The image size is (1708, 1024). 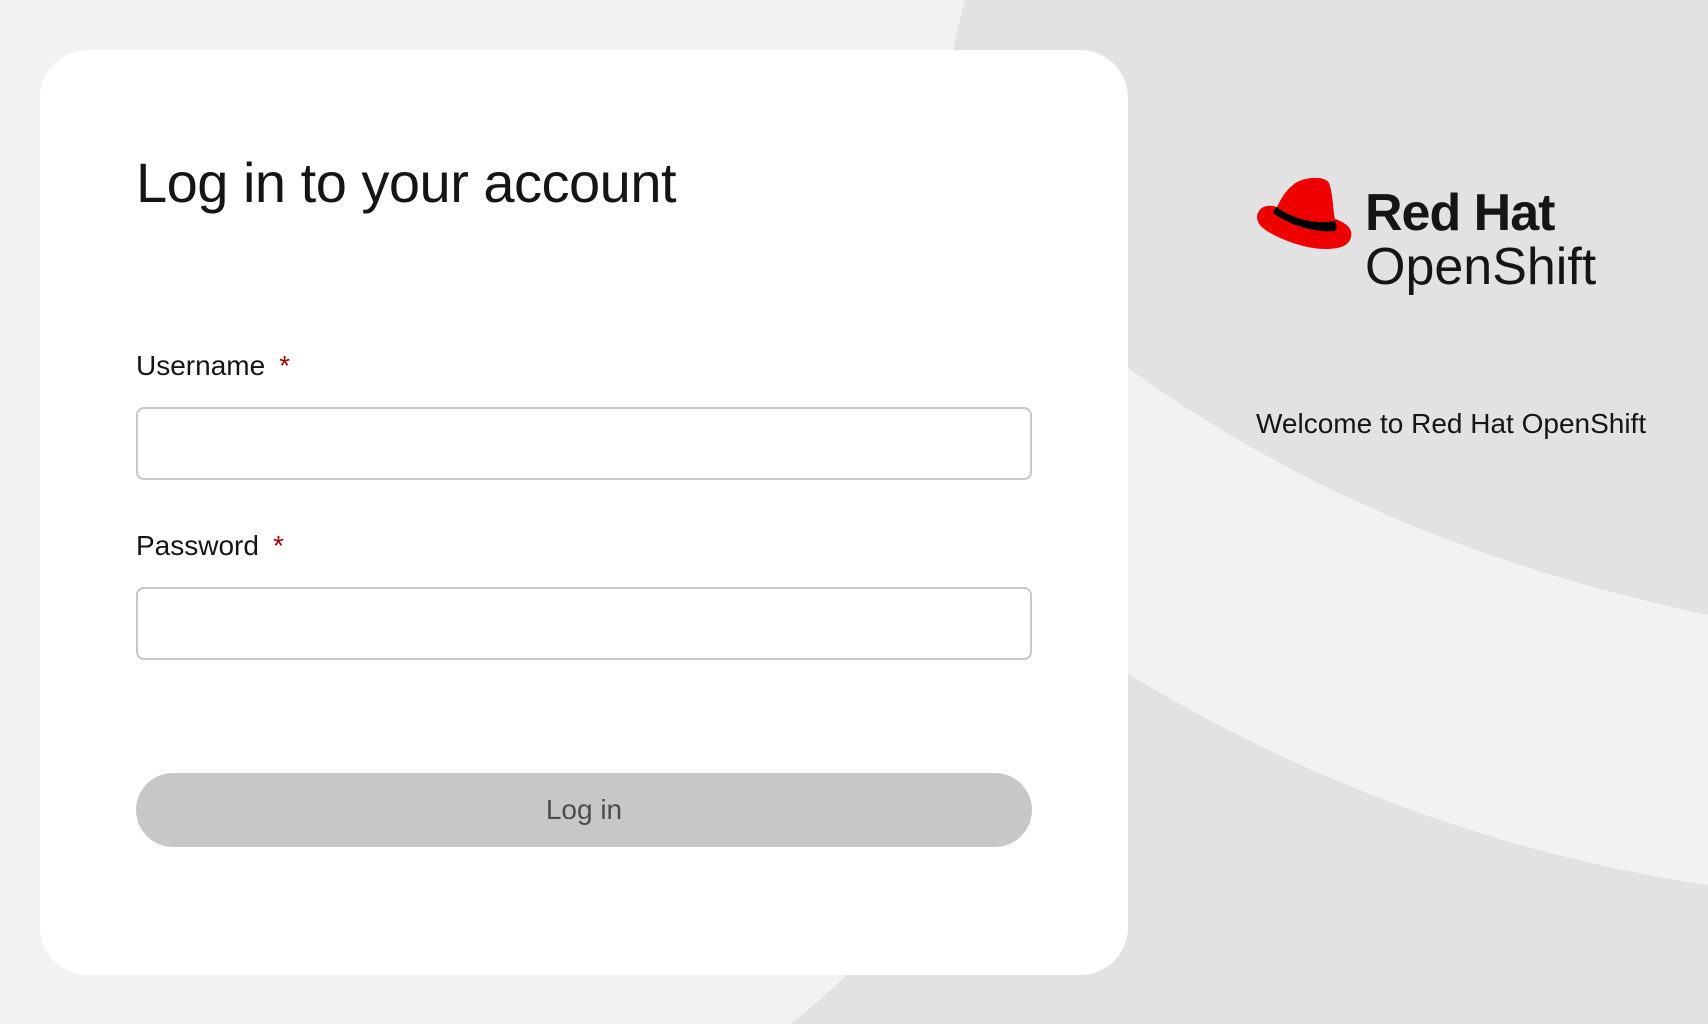 I want to click on username-label: Username *, so click(x=213, y=366).